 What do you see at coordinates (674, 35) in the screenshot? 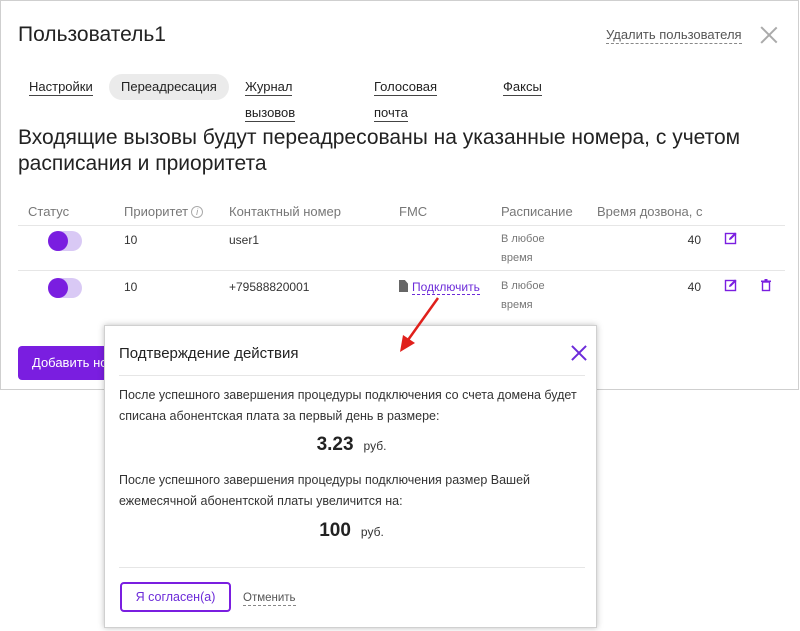
I see `delete-user-link: Удалить пользователя` at bounding box center [674, 35].